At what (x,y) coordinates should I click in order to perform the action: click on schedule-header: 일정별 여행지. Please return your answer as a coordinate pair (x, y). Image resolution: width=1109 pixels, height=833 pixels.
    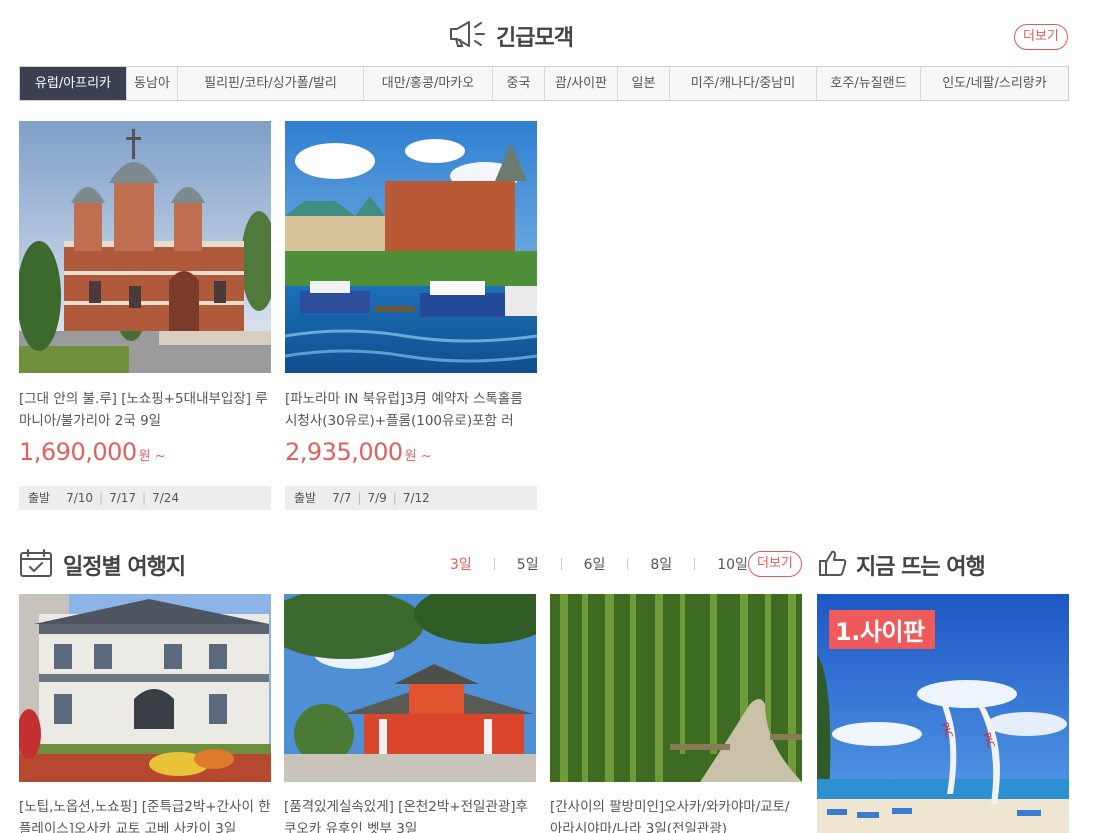
    Looking at the image, I should click on (102, 565).